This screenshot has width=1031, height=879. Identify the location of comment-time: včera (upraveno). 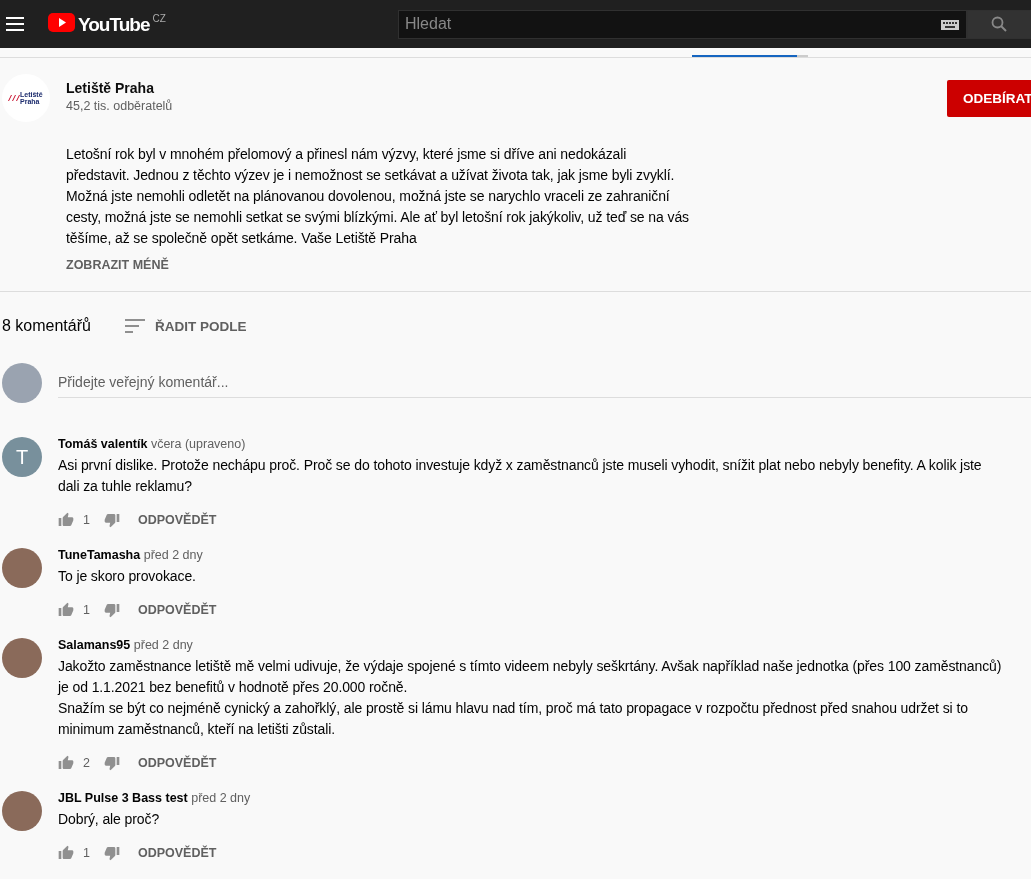
(198, 444).